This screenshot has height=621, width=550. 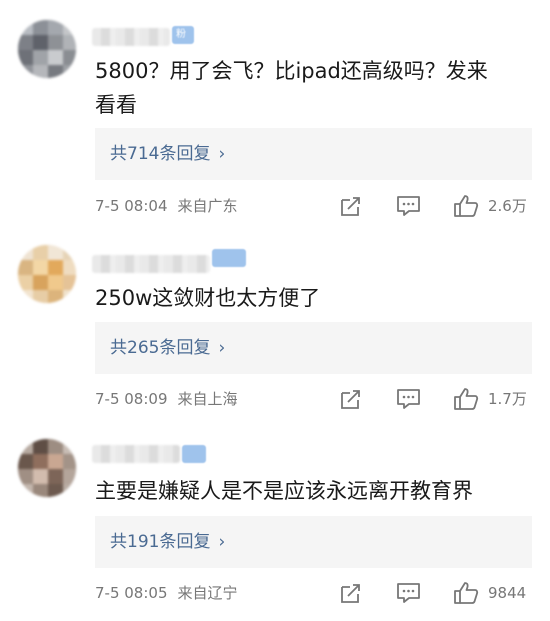 I want to click on view-replies-button: 共265条回复 ›, so click(x=313, y=348).